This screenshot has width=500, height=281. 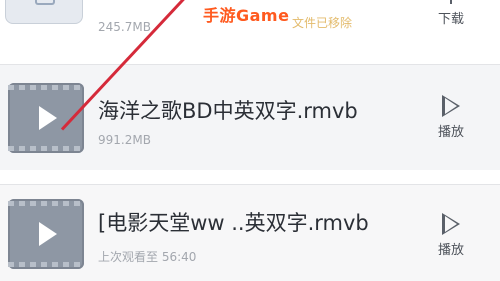 I want to click on video-thumbnail, so click(x=46, y=234).